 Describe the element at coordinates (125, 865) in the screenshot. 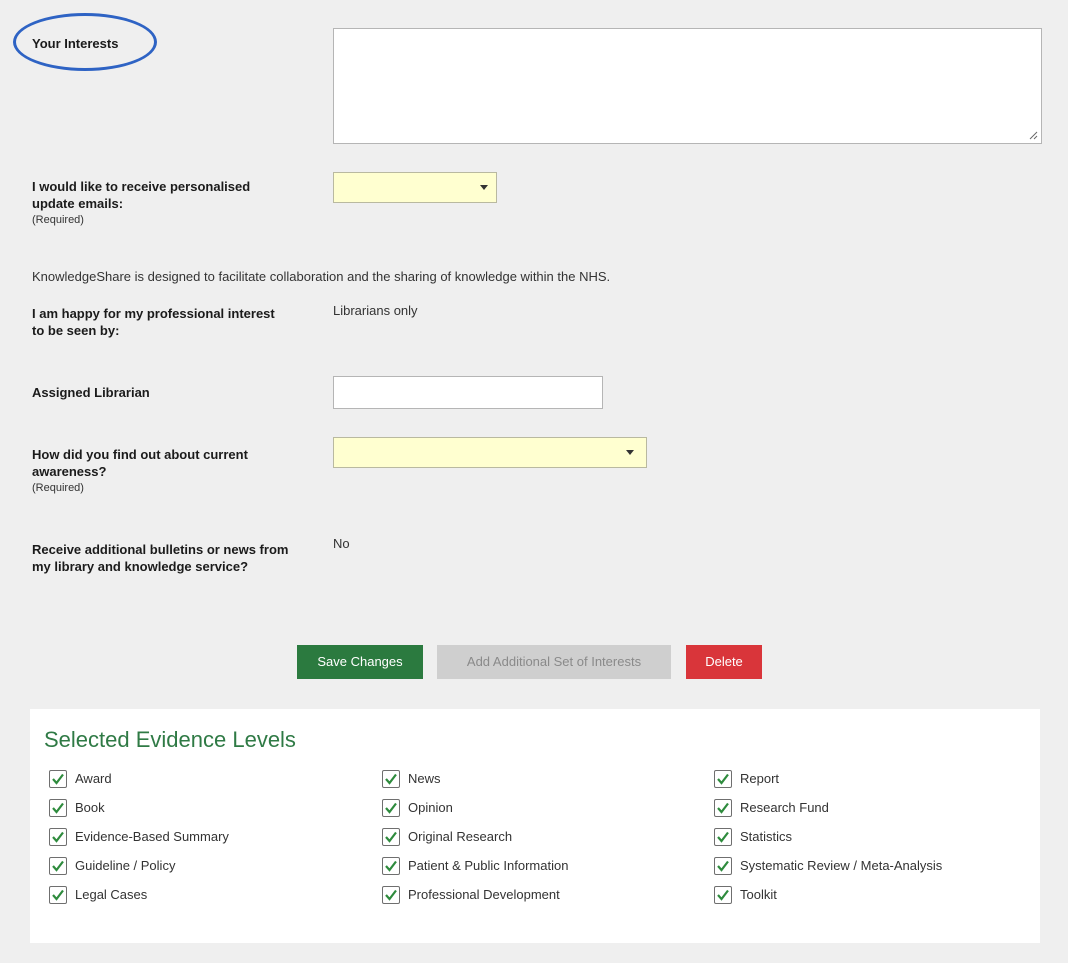

I see `evidence-checkbox-label: Guideline / Policy` at that location.